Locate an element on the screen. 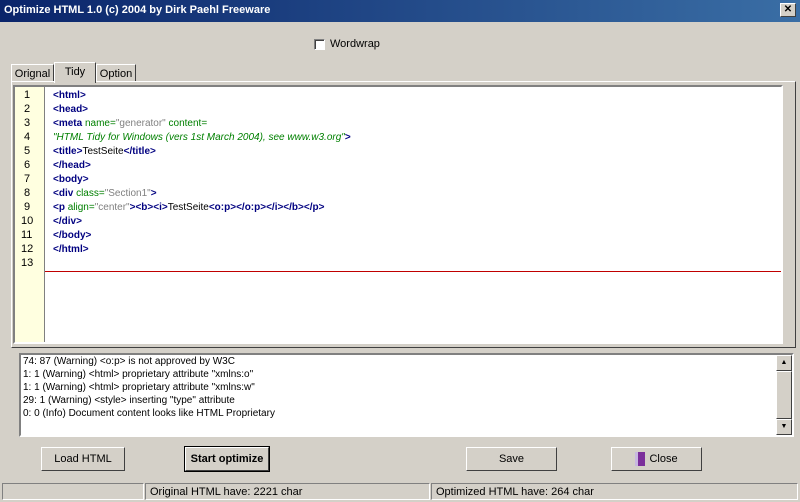  line-number: 2 is located at coordinates (27, 109).